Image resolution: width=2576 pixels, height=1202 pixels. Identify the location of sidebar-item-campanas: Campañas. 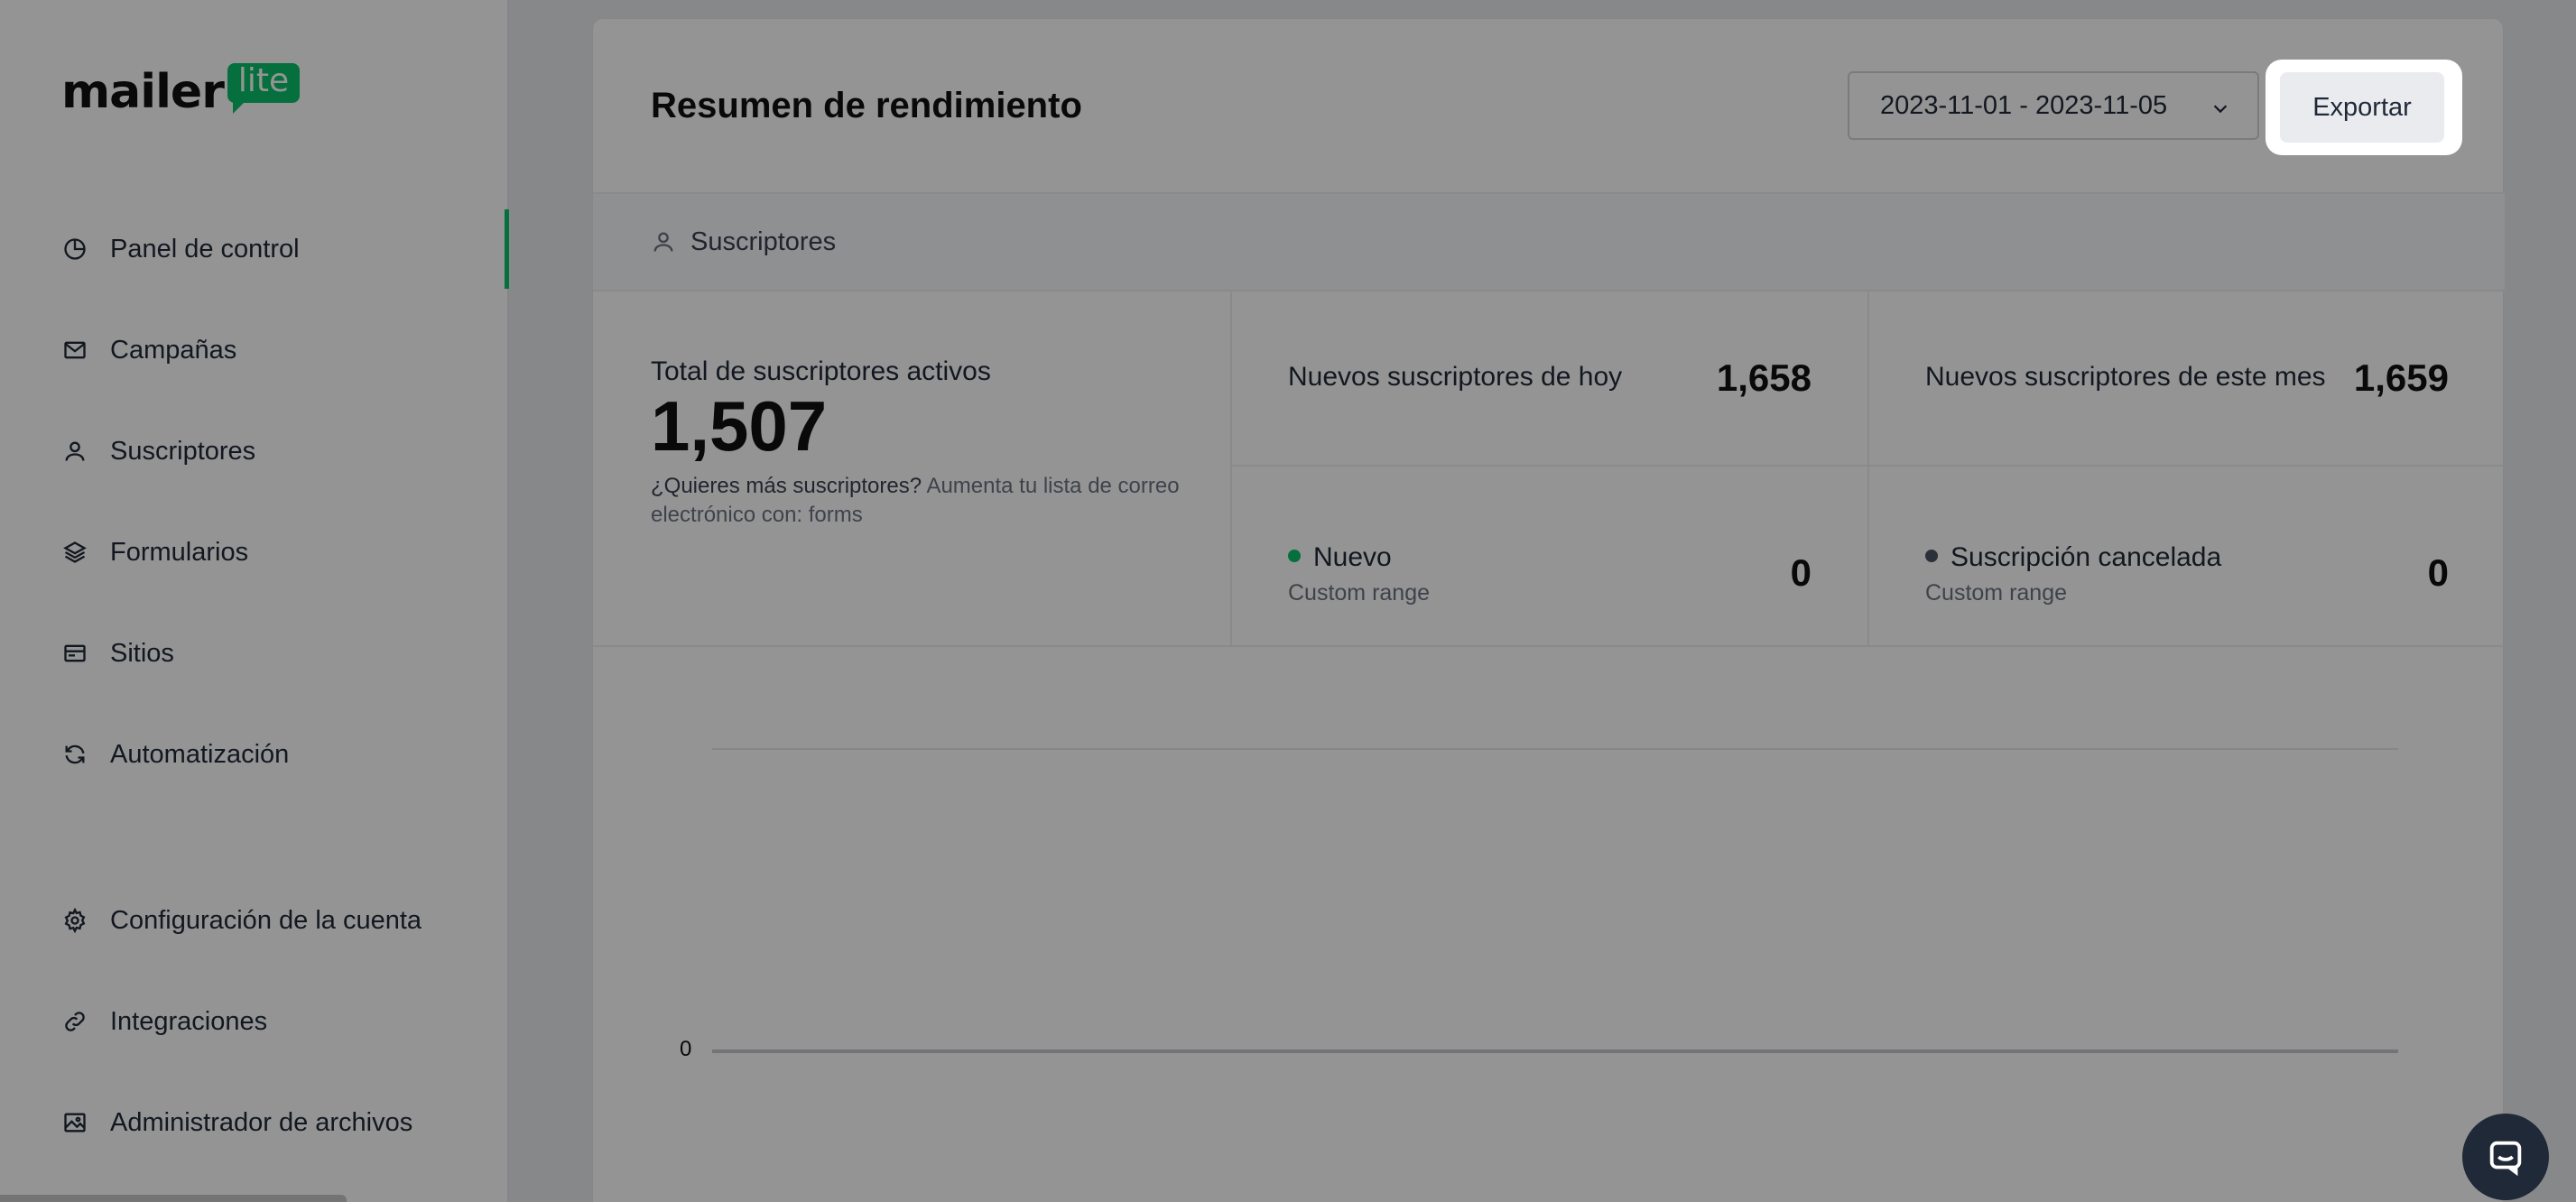
(254, 350).